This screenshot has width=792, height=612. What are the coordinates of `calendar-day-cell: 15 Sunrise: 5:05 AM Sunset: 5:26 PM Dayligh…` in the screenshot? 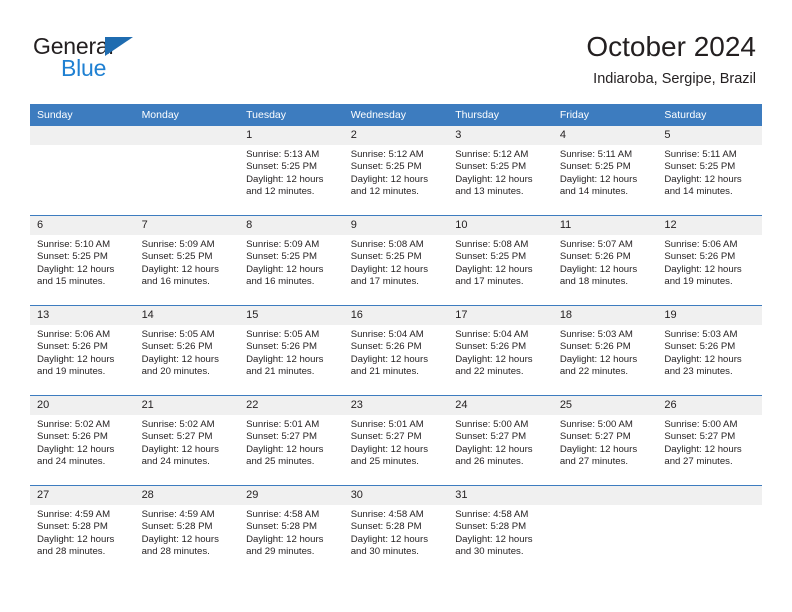 It's located at (291, 350).